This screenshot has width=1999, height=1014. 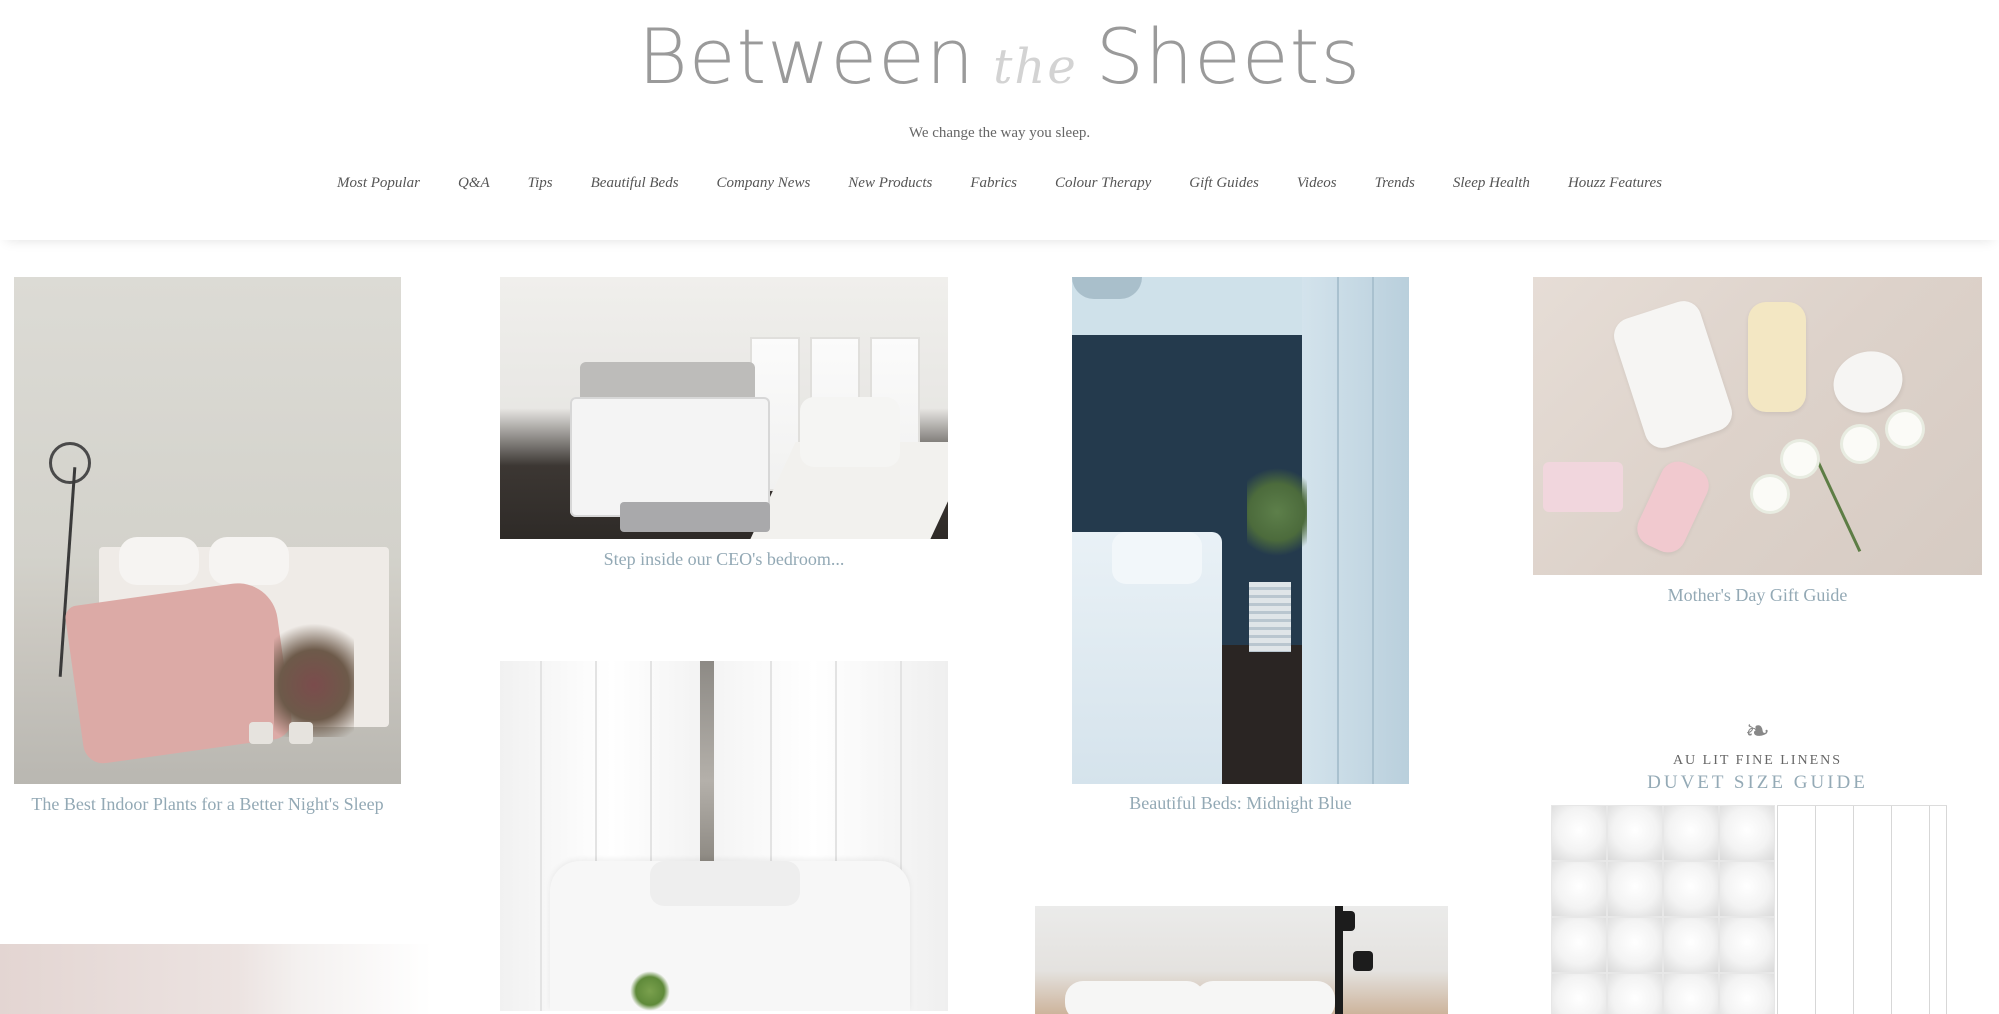 What do you see at coordinates (1673, 374) in the screenshot?
I see `lotion-bottle` at bounding box center [1673, 374].